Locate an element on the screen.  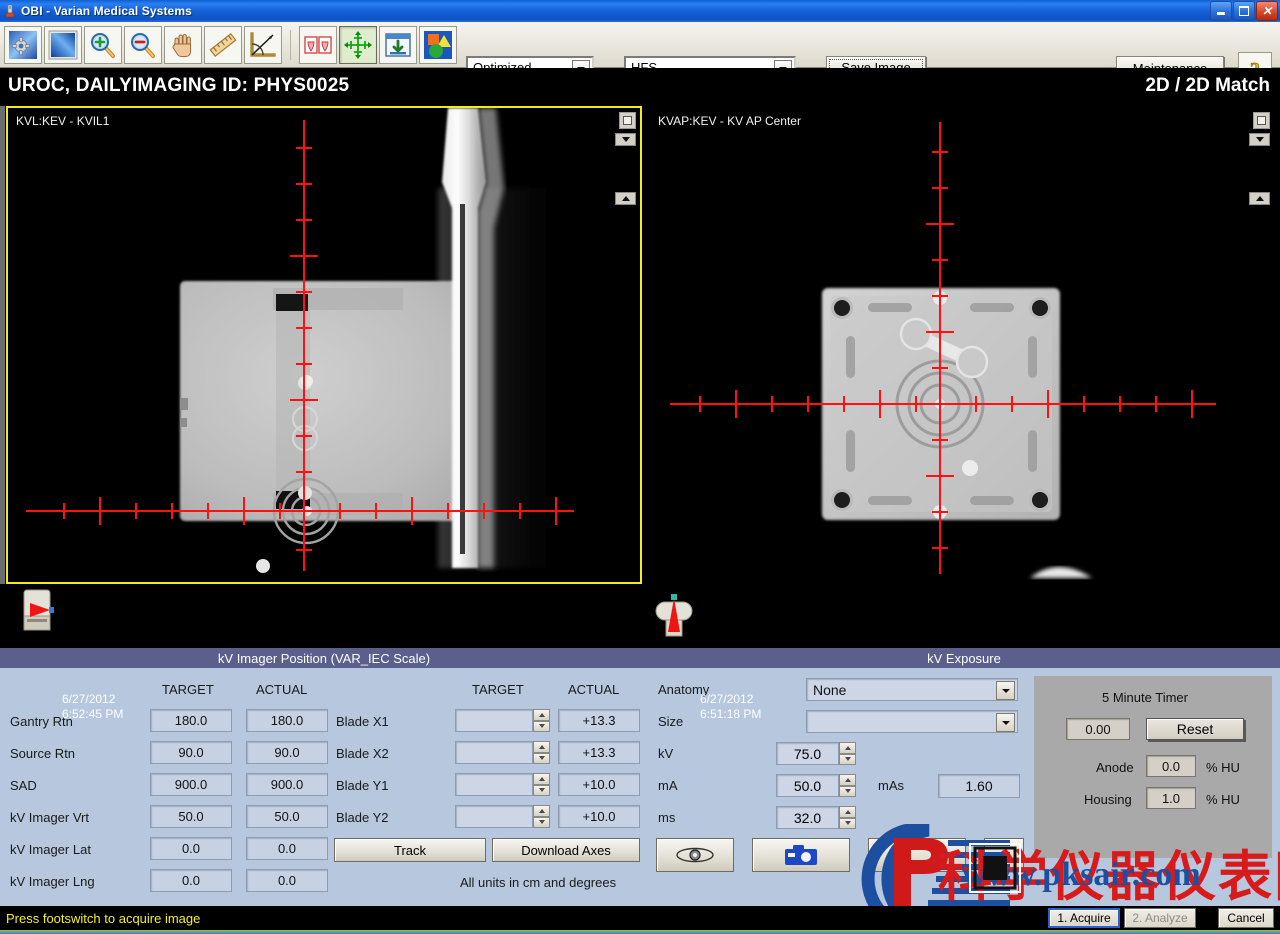
anatomy-select: None is located at coordinates (912, 689).